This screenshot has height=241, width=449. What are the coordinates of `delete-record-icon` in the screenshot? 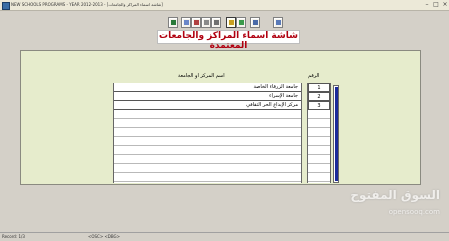 It's located at (196, 22).